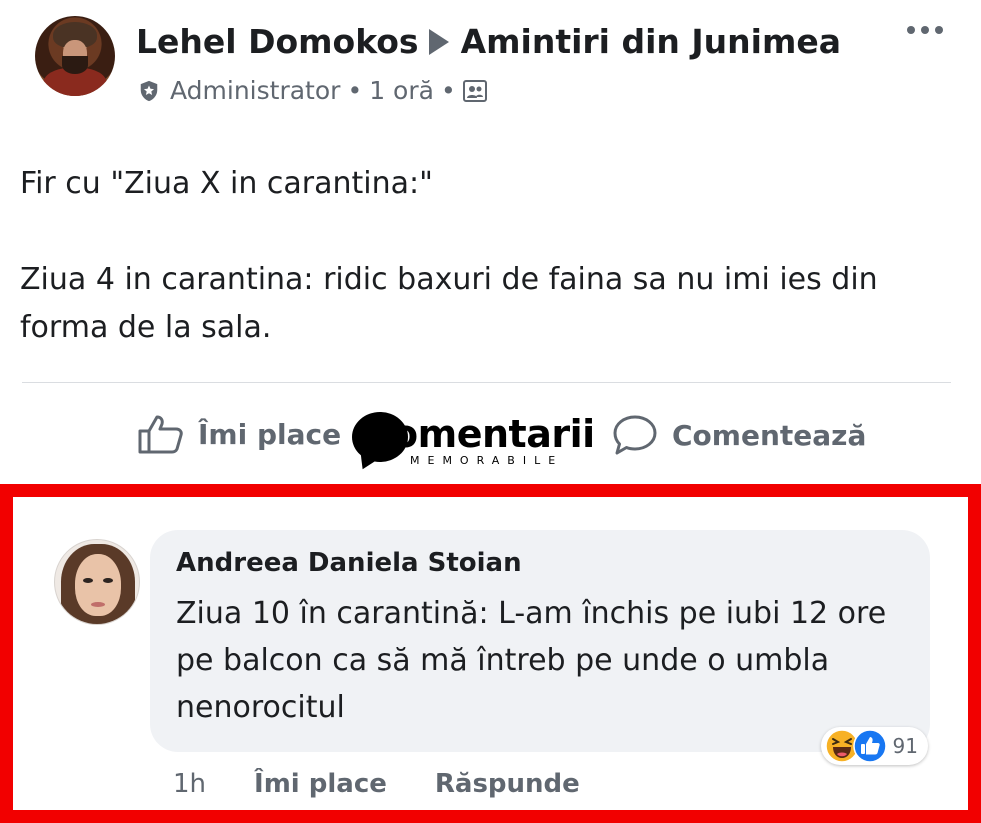 This screenshot has width=981, height=823. What do you see at coordinates (493, 434) in the screenshot?
I see `watermark-text: omentarii` at bounding box center [493, 434].